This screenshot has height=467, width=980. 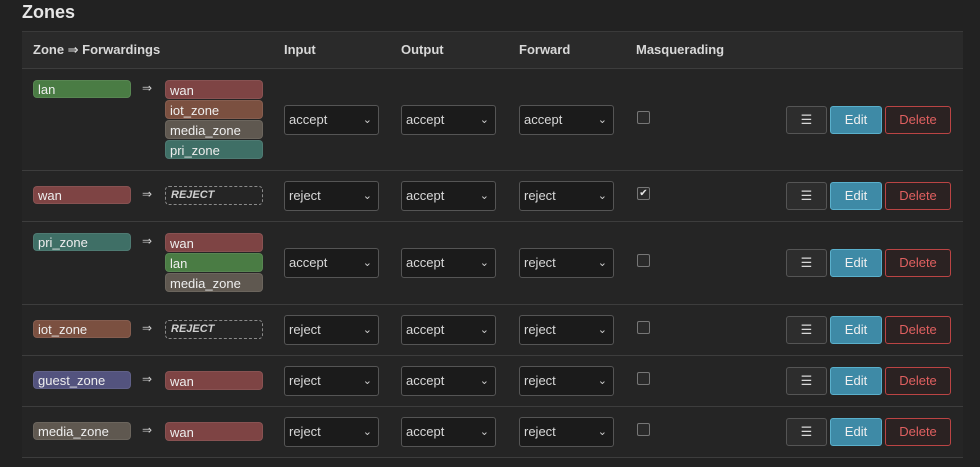 What do you see at coordinates (82, 380) in the screenshot?
I see `zone-badge-guest_zone: guest_zone` at bounding box center [82, 380].